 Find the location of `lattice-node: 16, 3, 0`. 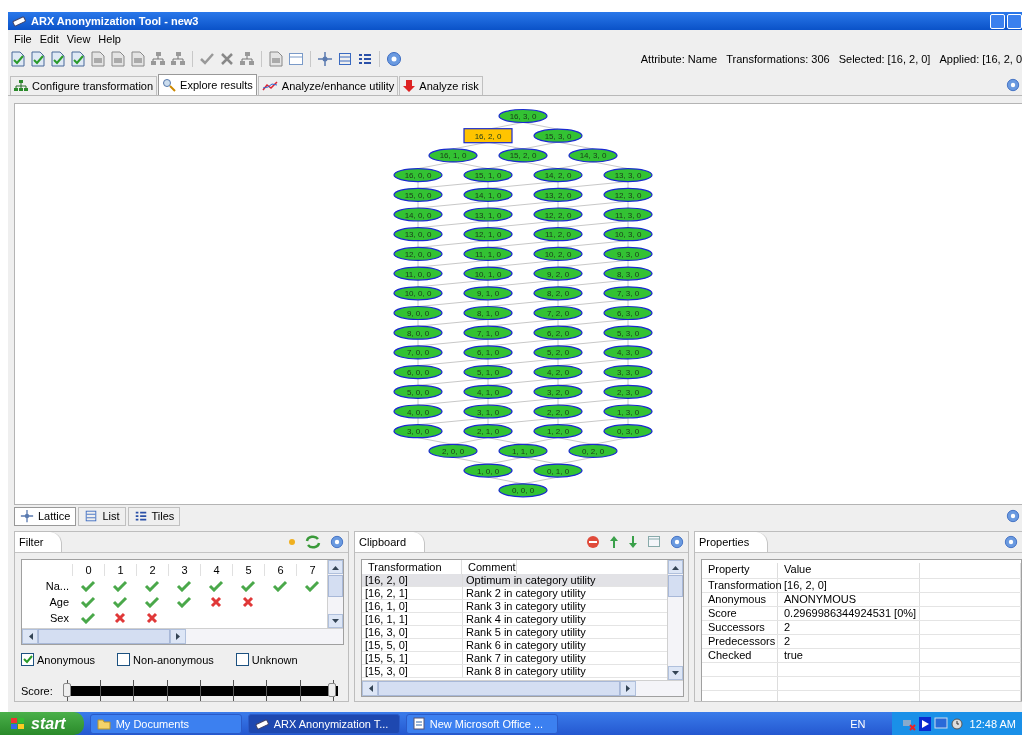

lattice-node: 16, 3, 0 is located at coordinates (523, 116).